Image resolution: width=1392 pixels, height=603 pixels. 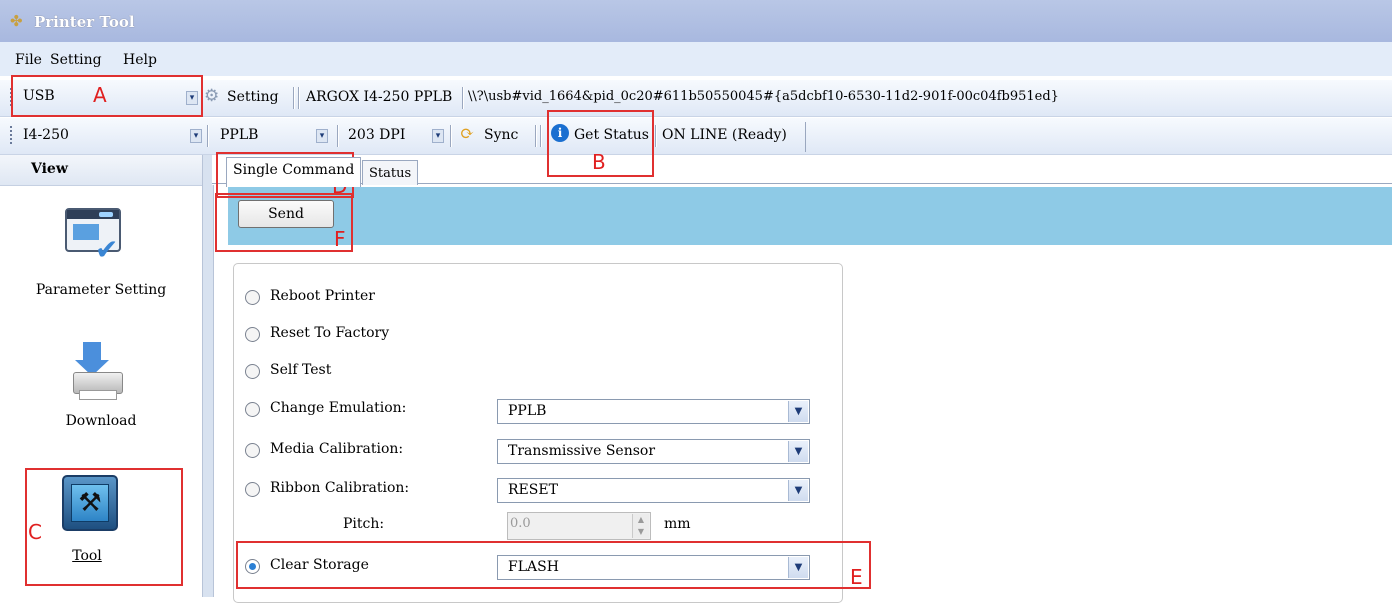 What do you see at coordinates (527, 411) in the screenshot?
I see `emulation-select-value: PPLB` at bounding box center [527, 411].